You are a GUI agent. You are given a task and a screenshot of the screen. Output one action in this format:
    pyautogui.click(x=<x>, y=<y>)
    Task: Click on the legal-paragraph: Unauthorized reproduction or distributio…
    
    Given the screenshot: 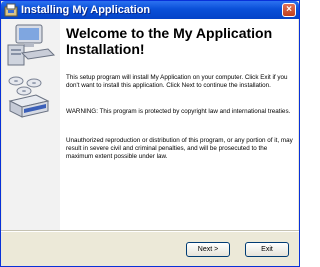 What is the action you would take?
    pyautogui.click(x=179, y=148)
    